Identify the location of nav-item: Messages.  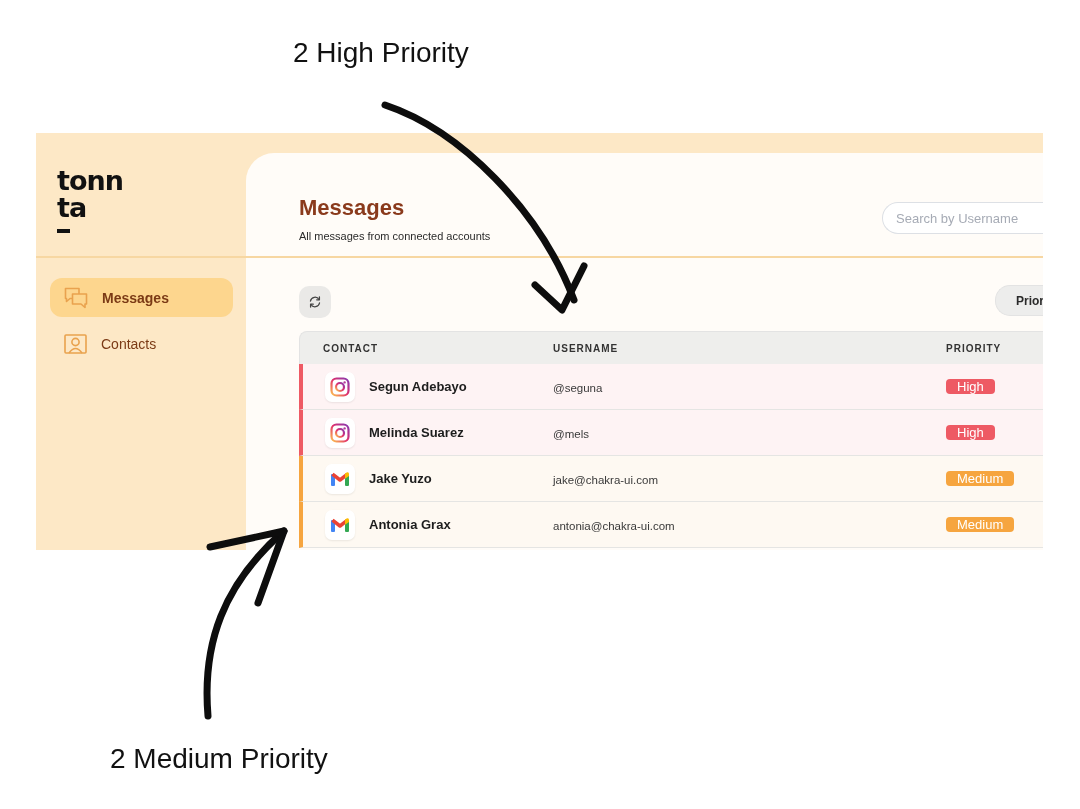
(141, 297).